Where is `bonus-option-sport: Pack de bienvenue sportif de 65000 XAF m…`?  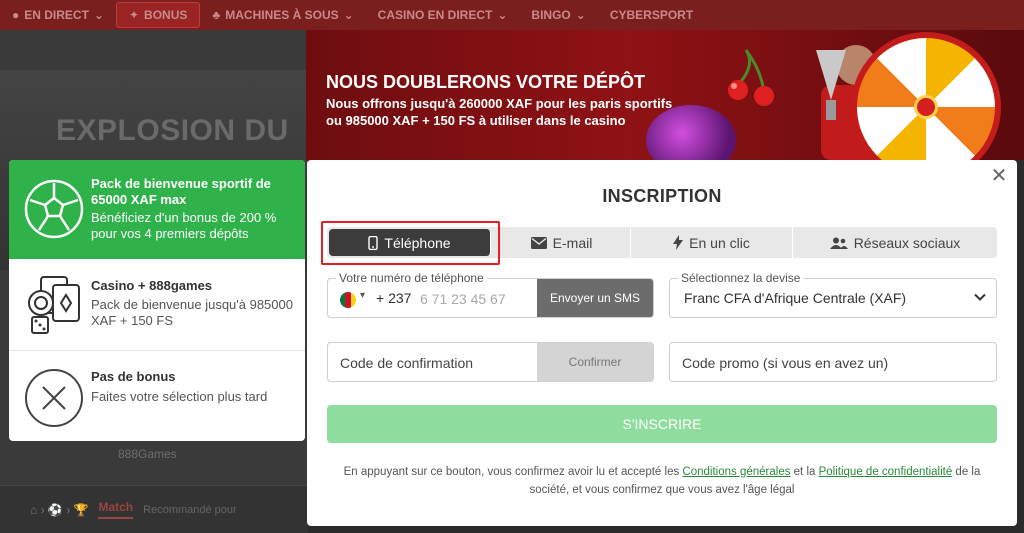 bonus-option-sport: Pack de bienvenue sportif de 65000 XAF m… is located at coordinates (157, 209).